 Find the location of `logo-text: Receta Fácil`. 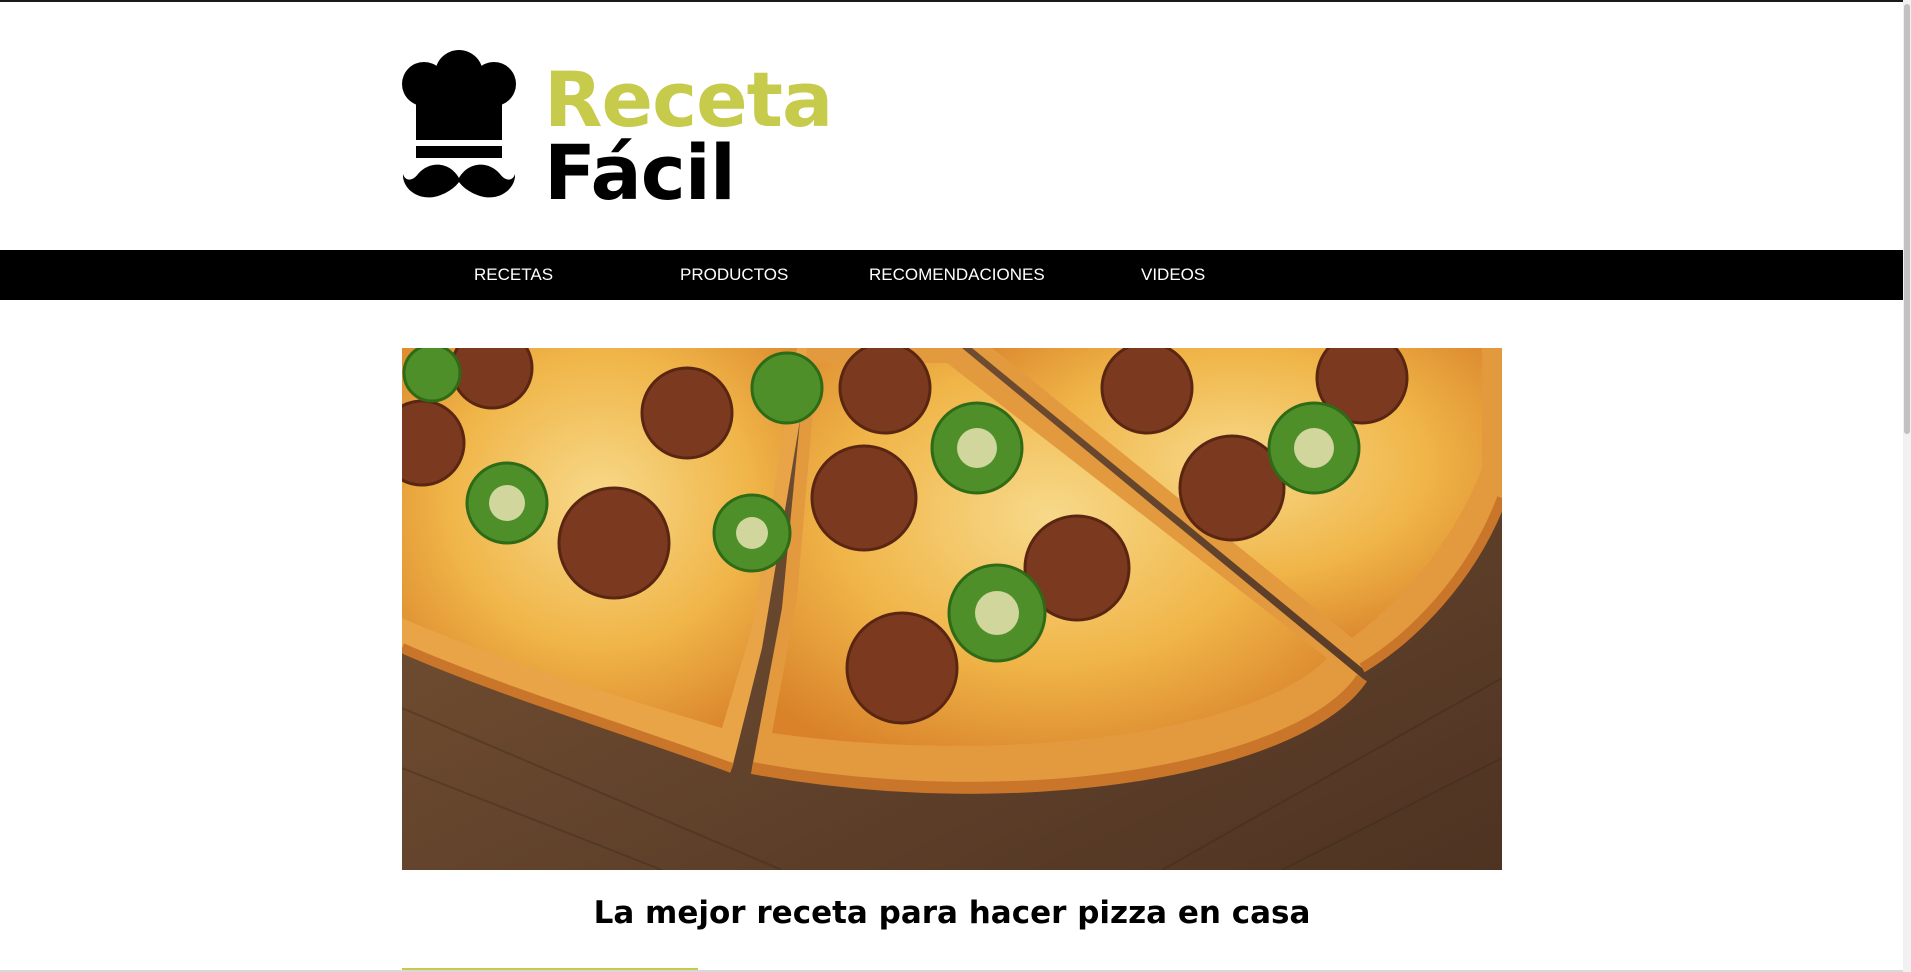

logo-text: Receta Fácil is located at coordinates (688, 130).